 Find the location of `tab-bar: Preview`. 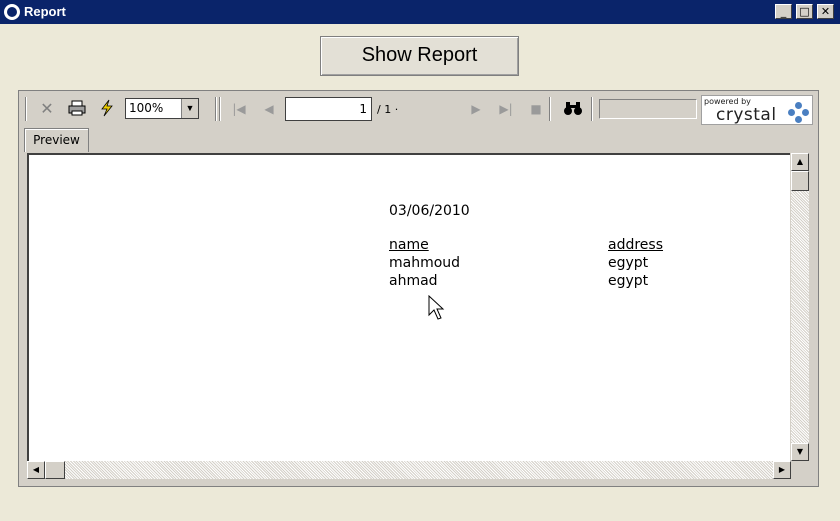

tab-bar: Preview is located at coordinates (418, 140).